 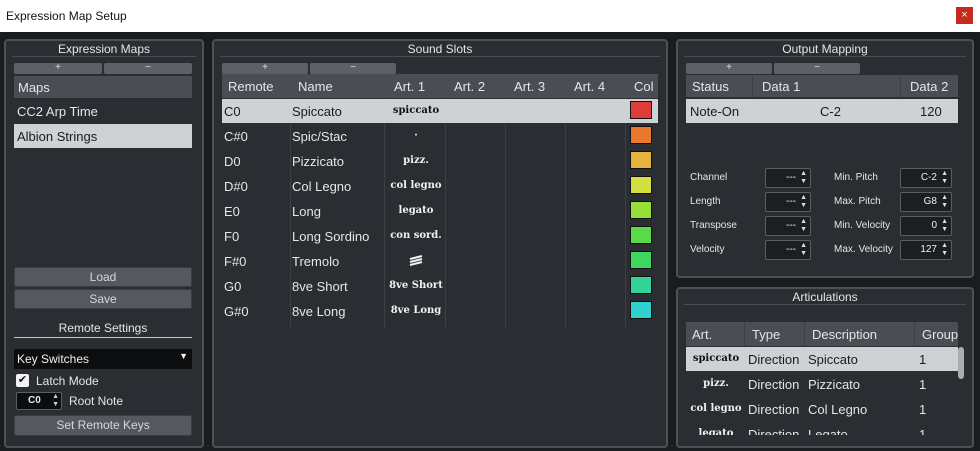 I want to click on column-art4: Art. 4, so click(x=589, y=86).